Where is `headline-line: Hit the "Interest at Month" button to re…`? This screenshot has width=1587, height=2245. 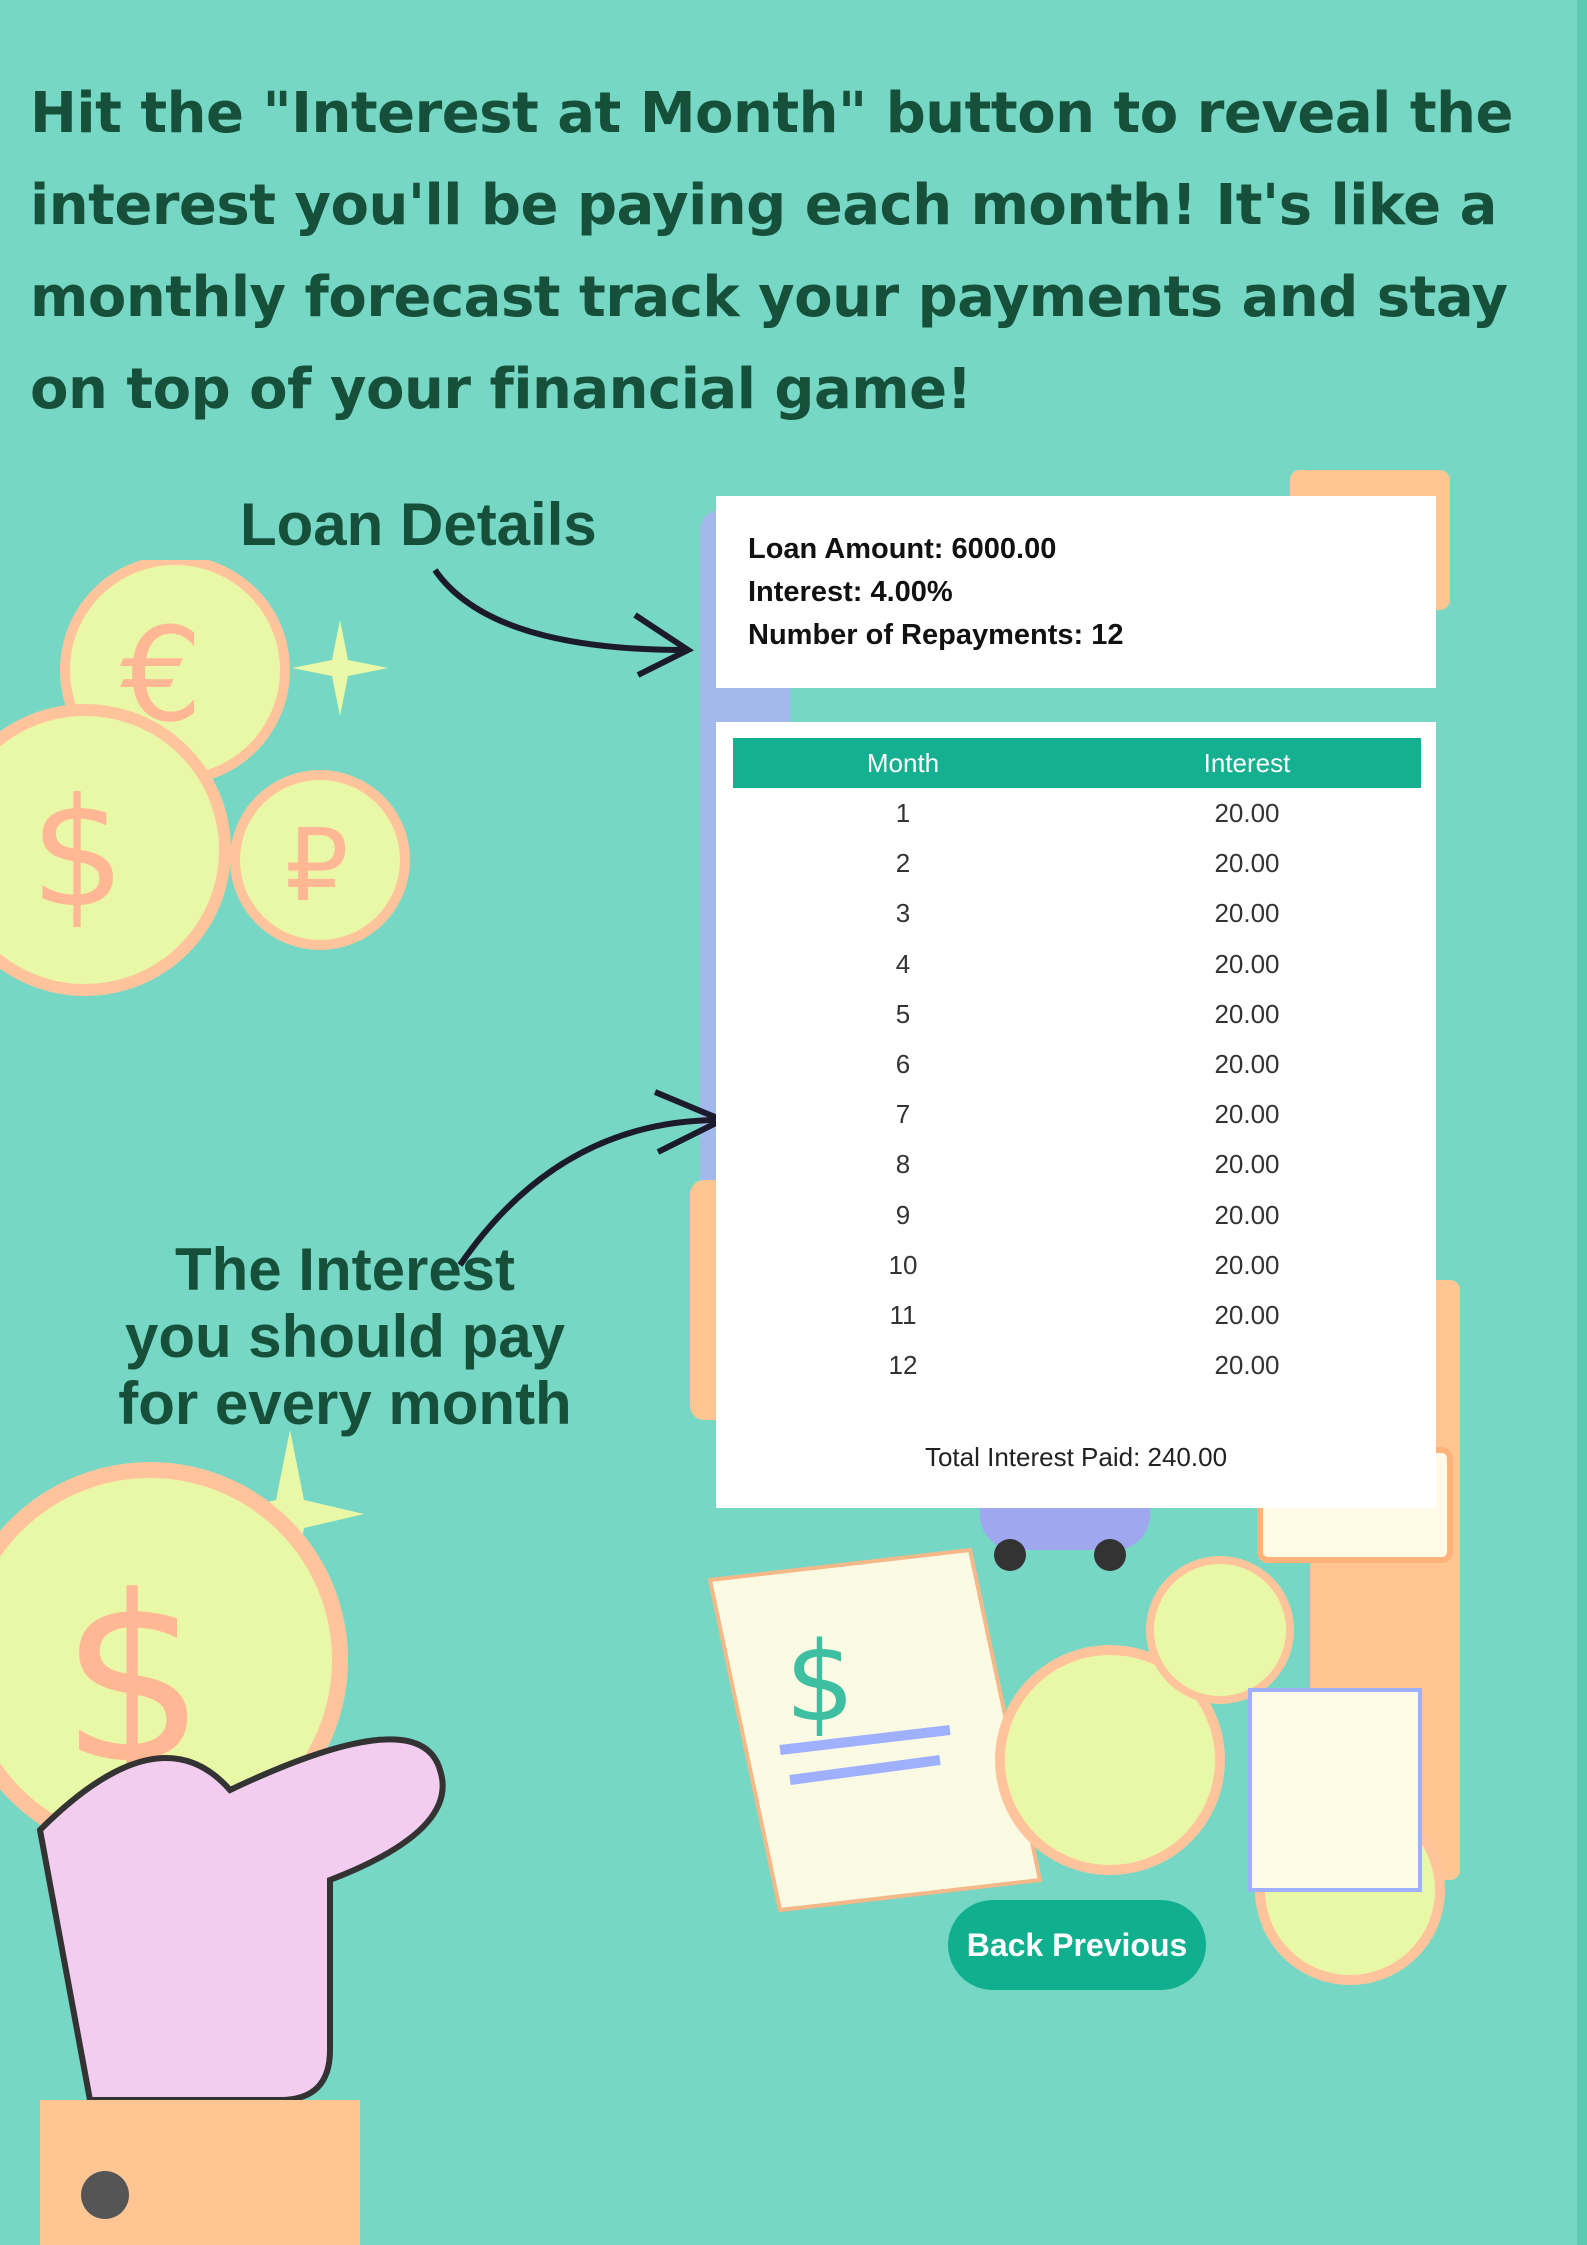 headline-line: Hit the "Interest at Month" button to re… is located at coordinates (771, 113).